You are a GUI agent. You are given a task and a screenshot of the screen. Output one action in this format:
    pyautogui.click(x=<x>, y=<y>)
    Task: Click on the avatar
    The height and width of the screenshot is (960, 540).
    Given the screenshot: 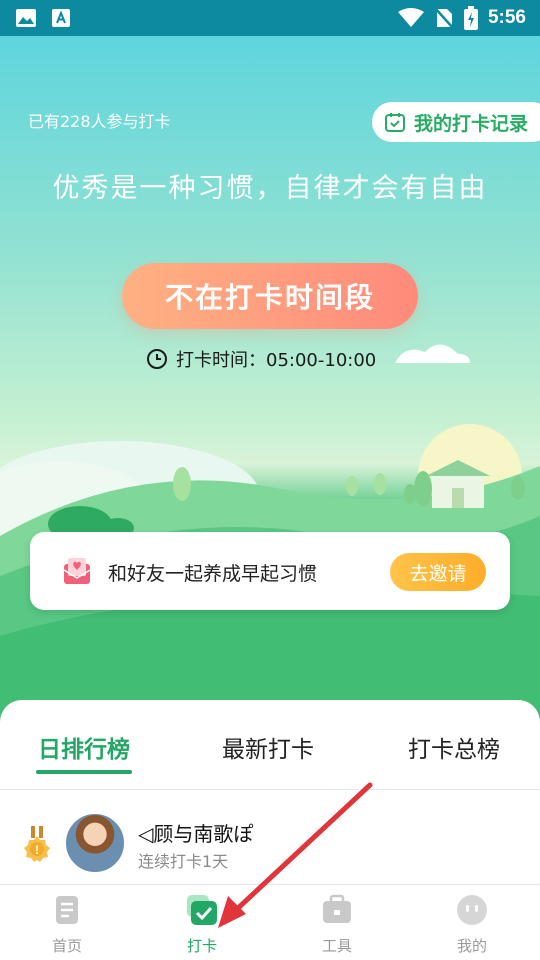 What is the action you would take?
    pyautogui.click(x=95, y=843)
    